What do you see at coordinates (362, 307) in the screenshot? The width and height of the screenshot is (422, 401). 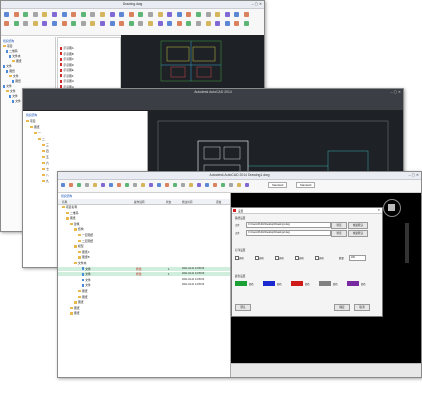 I see `cancel-button: 取消` at bounding box center [362, 307].